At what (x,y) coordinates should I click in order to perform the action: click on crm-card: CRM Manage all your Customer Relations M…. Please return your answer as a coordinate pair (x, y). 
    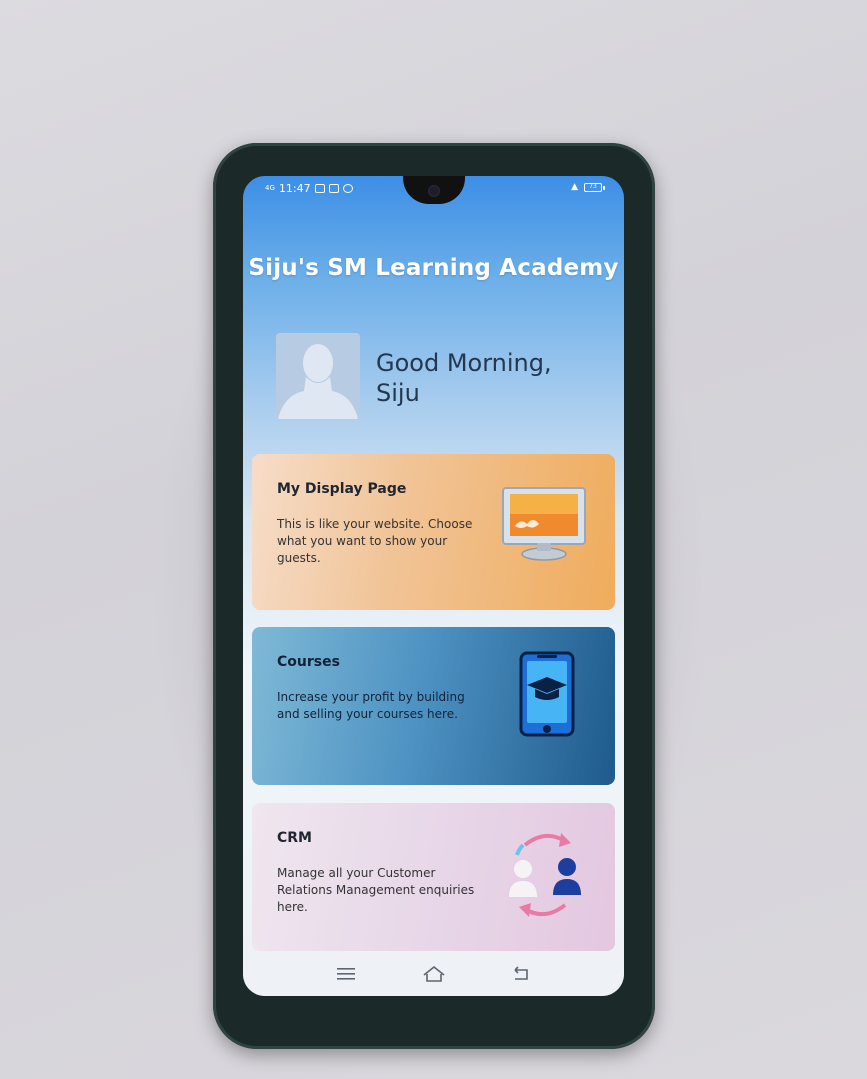
    Looking at the image, I should click on (433, 877).